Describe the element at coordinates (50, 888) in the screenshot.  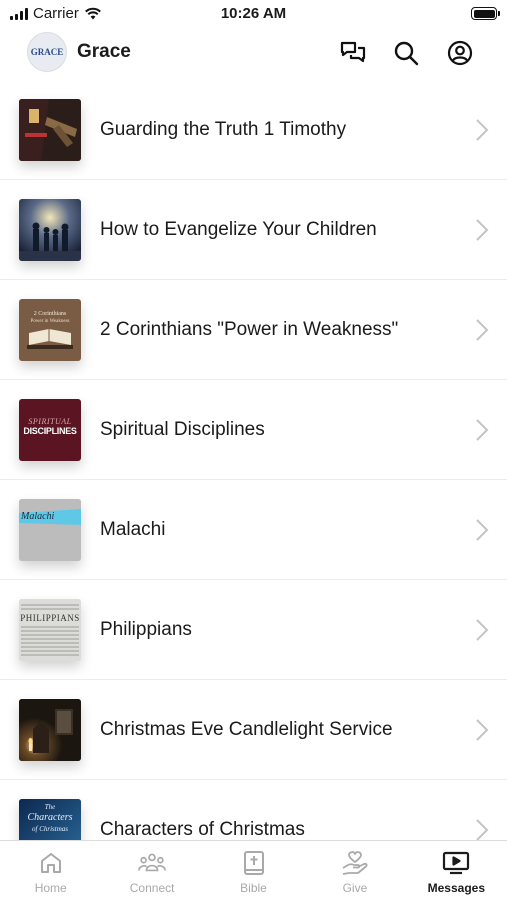
I see `tab-label: Home` at that location.